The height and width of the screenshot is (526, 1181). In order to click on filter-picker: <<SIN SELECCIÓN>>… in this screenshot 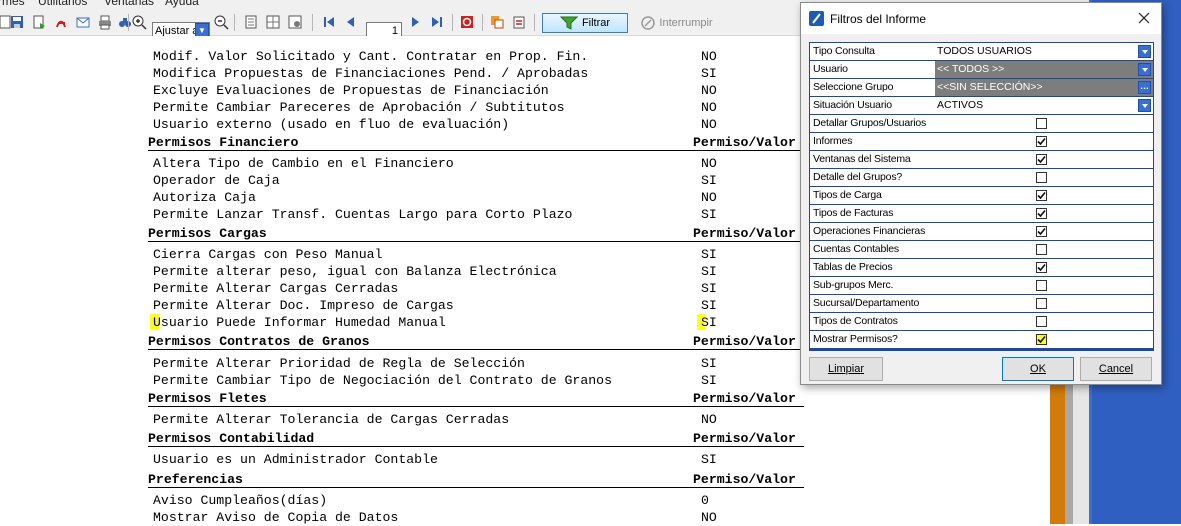, I will do `click(1044, 87)`.